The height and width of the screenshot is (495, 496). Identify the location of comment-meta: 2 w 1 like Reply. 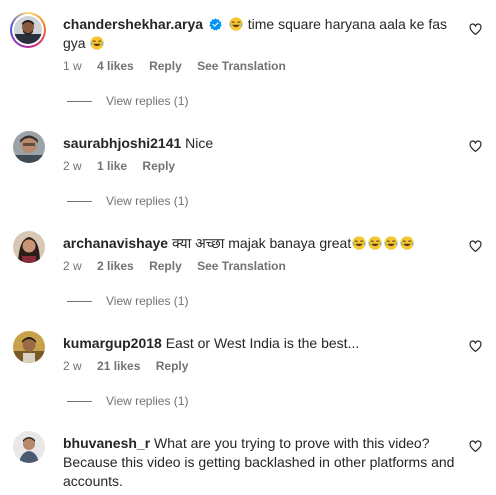
(125, 166).